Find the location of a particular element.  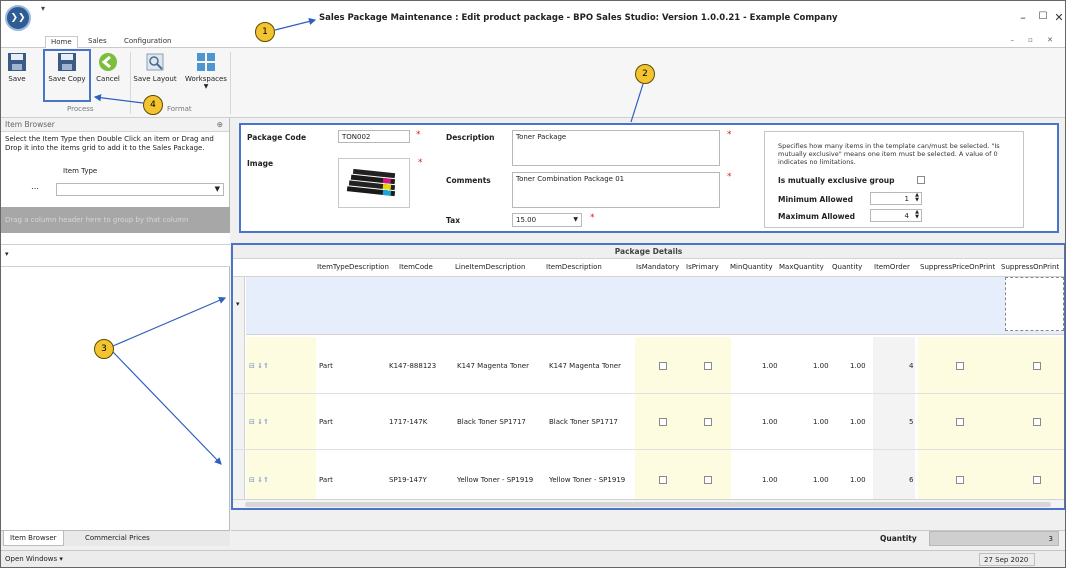

callout-badge: 2 is located at coordinates (645, 74).